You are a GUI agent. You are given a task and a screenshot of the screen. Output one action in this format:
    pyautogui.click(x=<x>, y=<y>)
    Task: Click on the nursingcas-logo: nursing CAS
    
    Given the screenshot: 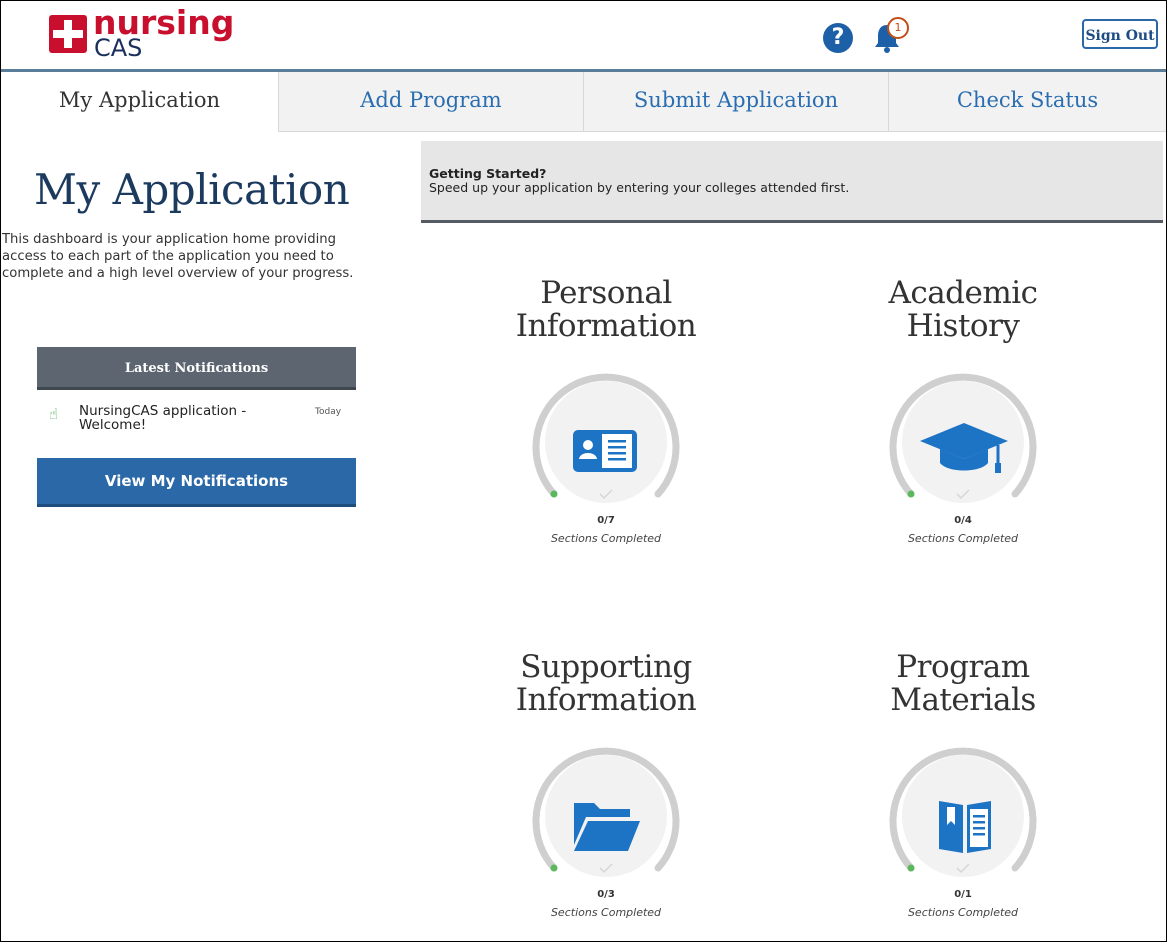 What is the action you would take?
    pyautogui.click(x=141, y=35)
    